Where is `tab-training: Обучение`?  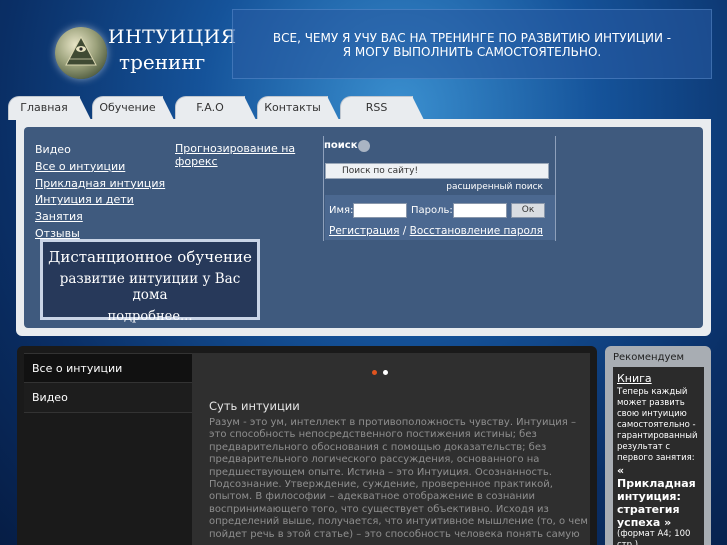 tab-training: Обучение is located at coordinates (133, 108).